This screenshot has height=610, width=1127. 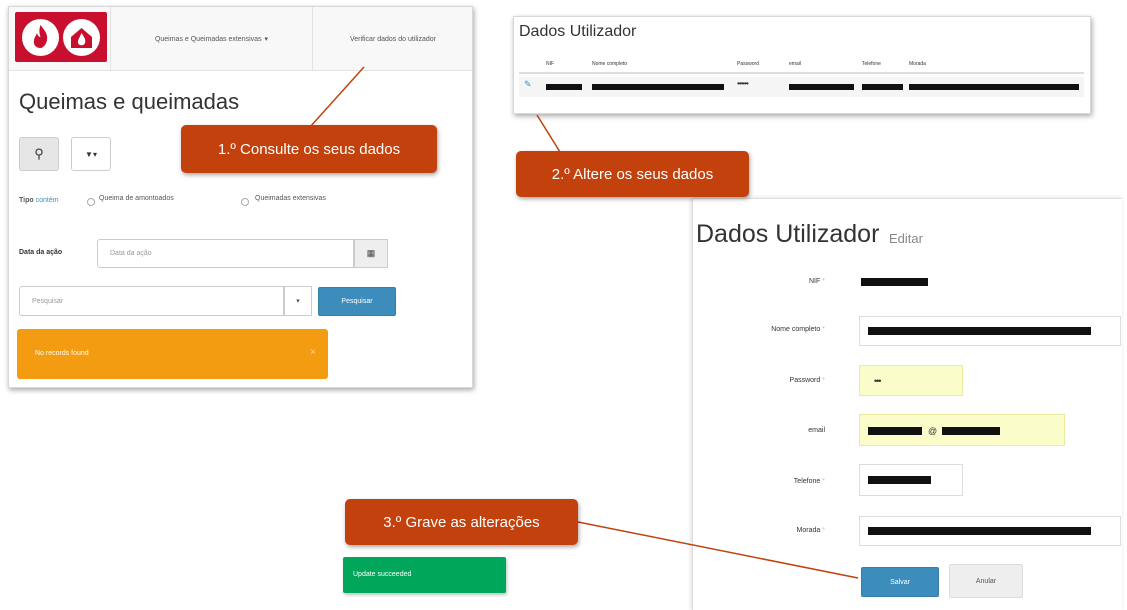 I want to click on nav-dropdown-label: Queimas e Queimadas extensivas, so click(x=208, y=39).